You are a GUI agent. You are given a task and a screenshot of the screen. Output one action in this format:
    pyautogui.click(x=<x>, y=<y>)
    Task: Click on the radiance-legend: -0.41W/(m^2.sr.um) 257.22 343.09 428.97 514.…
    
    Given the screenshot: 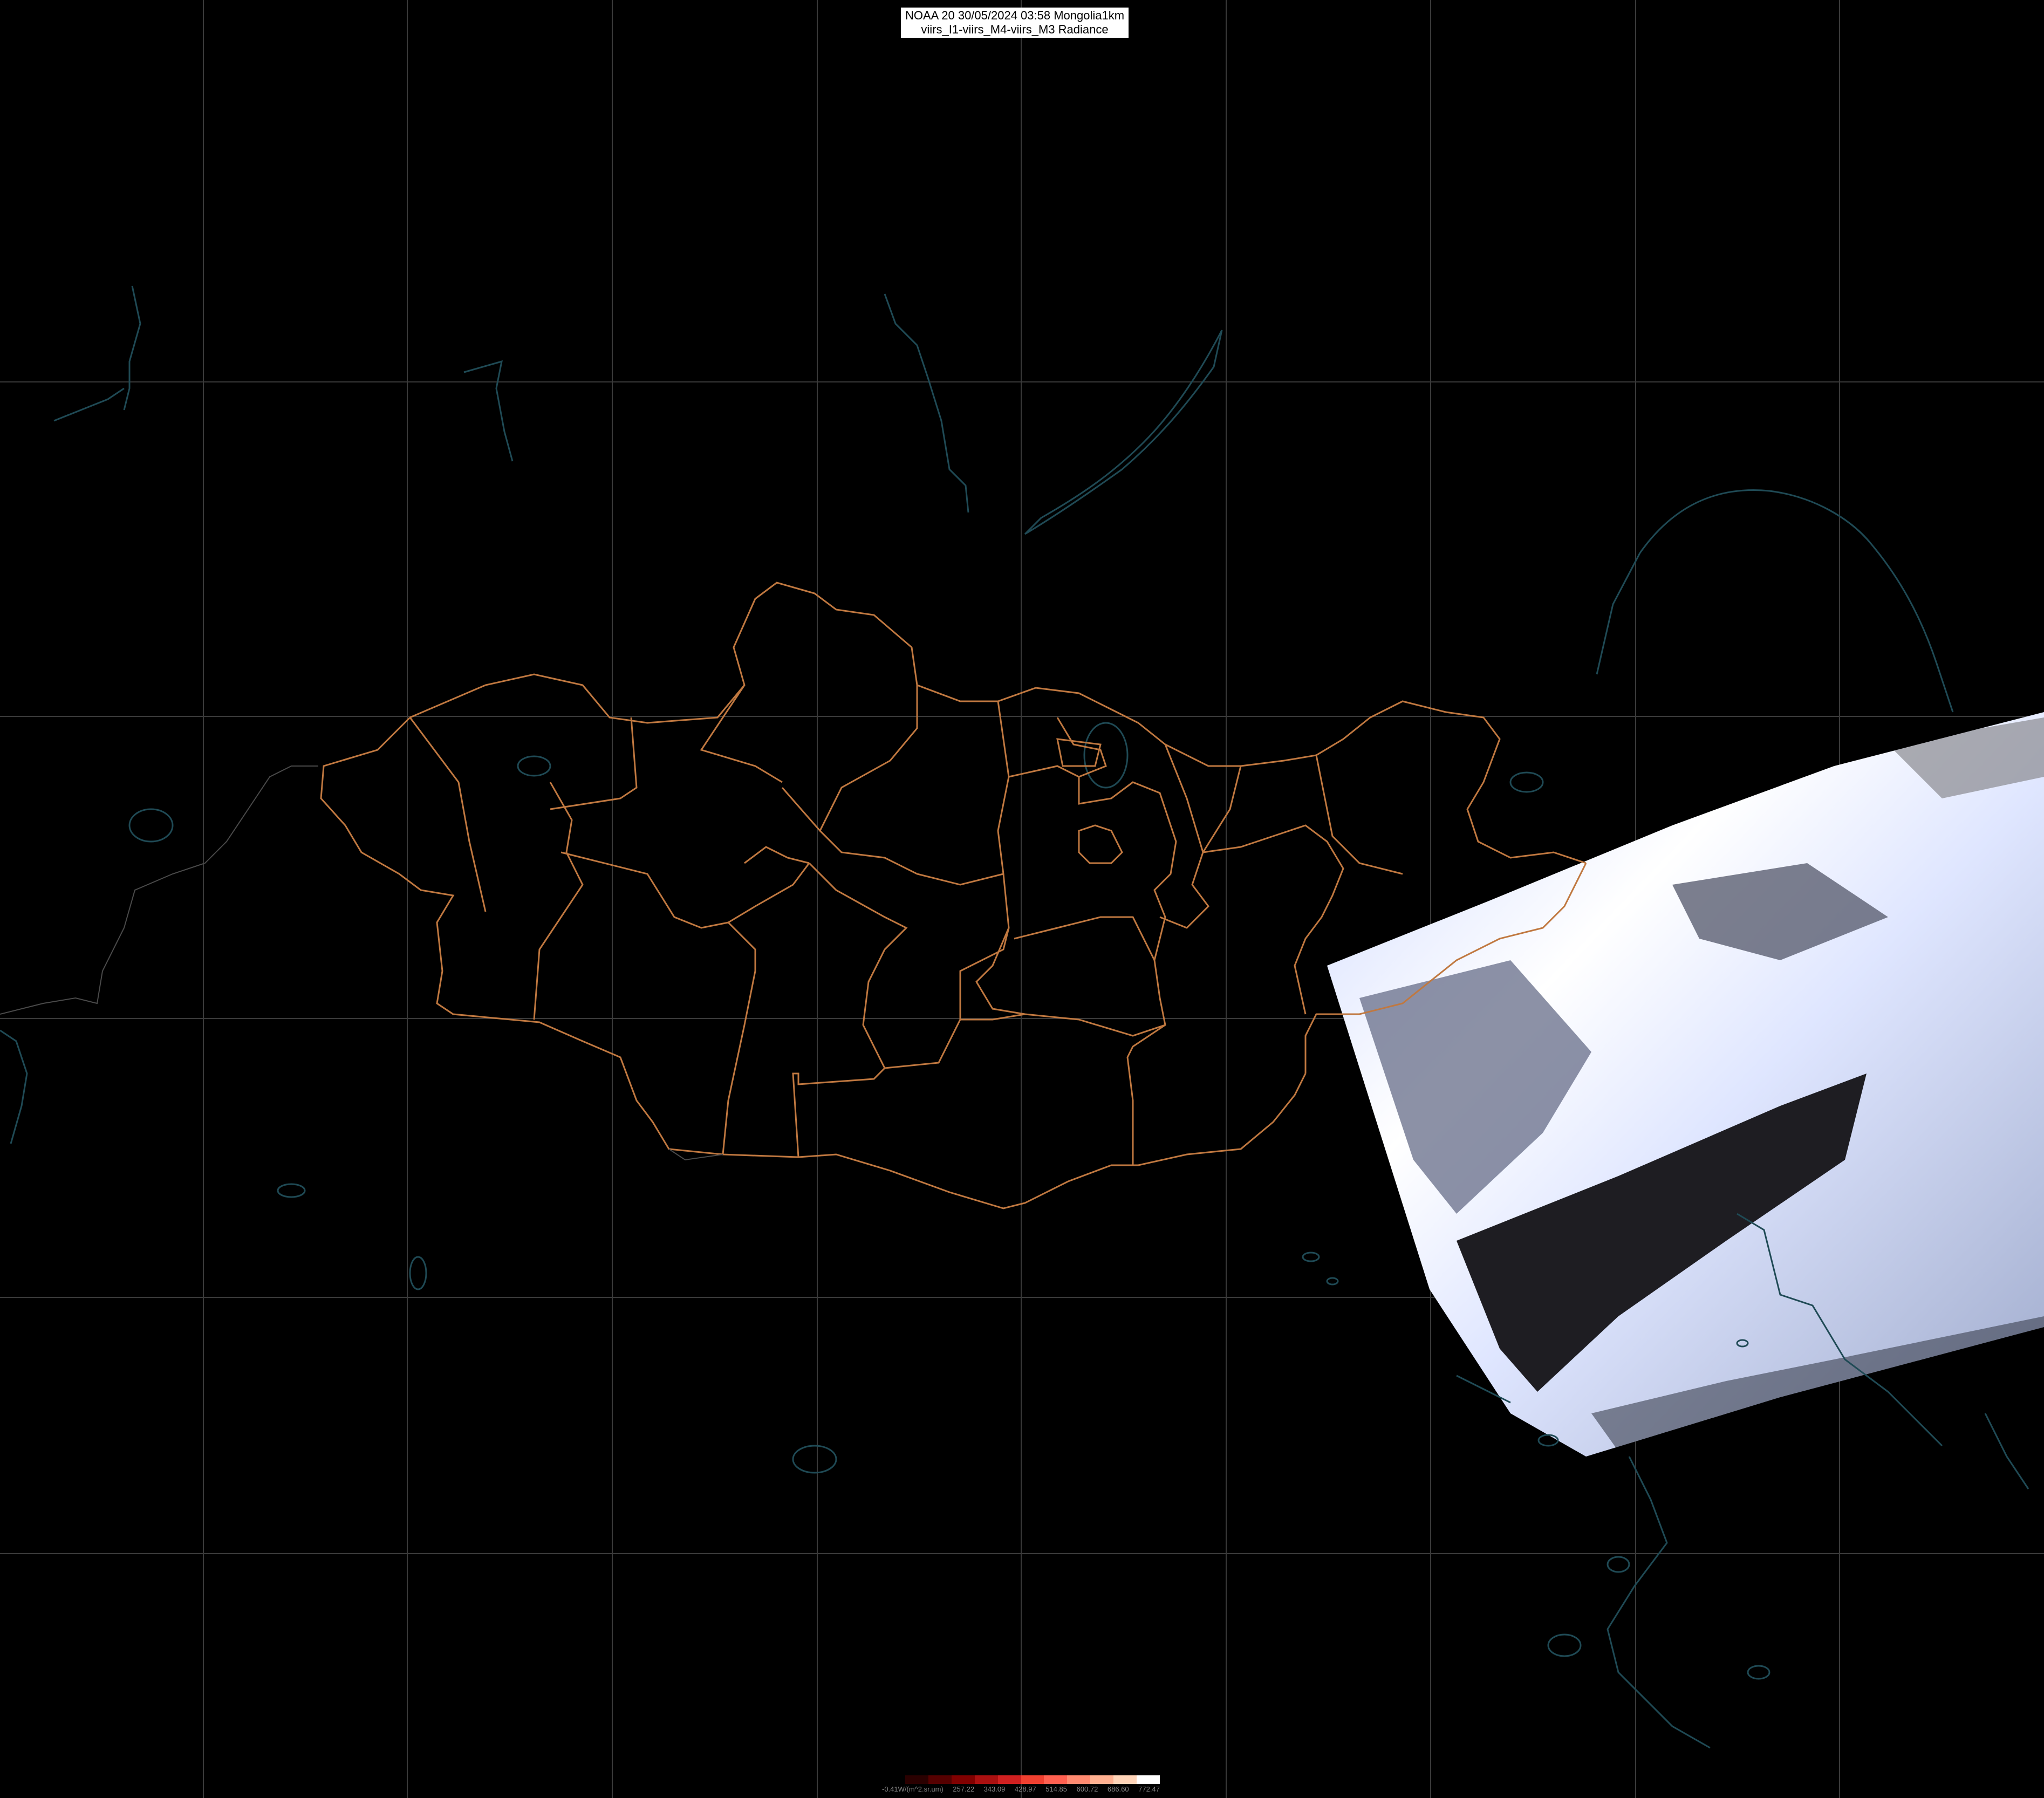 What is the action you would take?
    pyautogui.click(x=1021, y=1786)
    